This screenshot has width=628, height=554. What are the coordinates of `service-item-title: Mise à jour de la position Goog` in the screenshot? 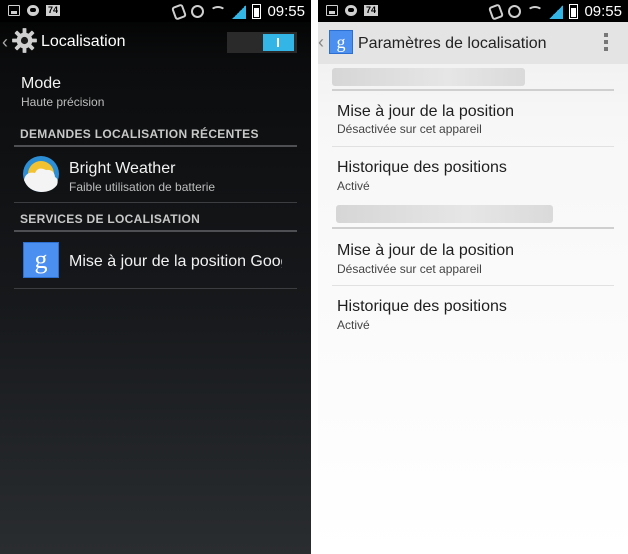 It's located at (175, 261).